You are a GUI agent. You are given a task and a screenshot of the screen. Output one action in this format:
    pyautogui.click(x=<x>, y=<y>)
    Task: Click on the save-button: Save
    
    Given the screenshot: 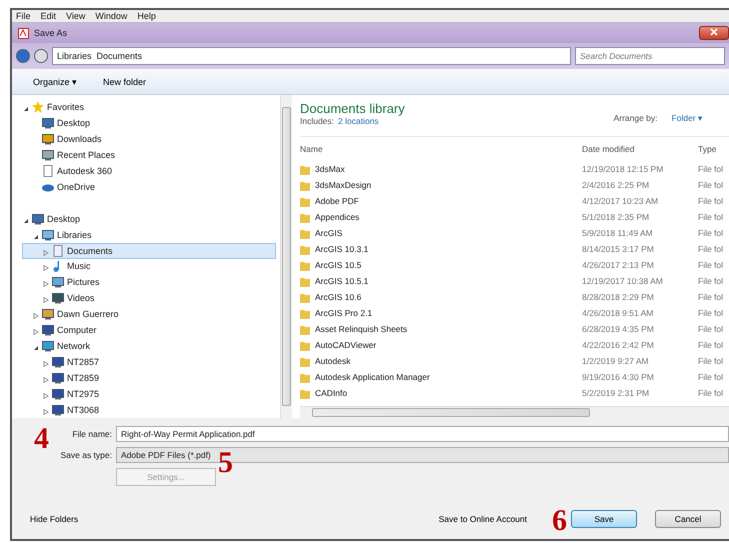 What is the action you would take?
    pyautogui.click(x=604, y=519)
    